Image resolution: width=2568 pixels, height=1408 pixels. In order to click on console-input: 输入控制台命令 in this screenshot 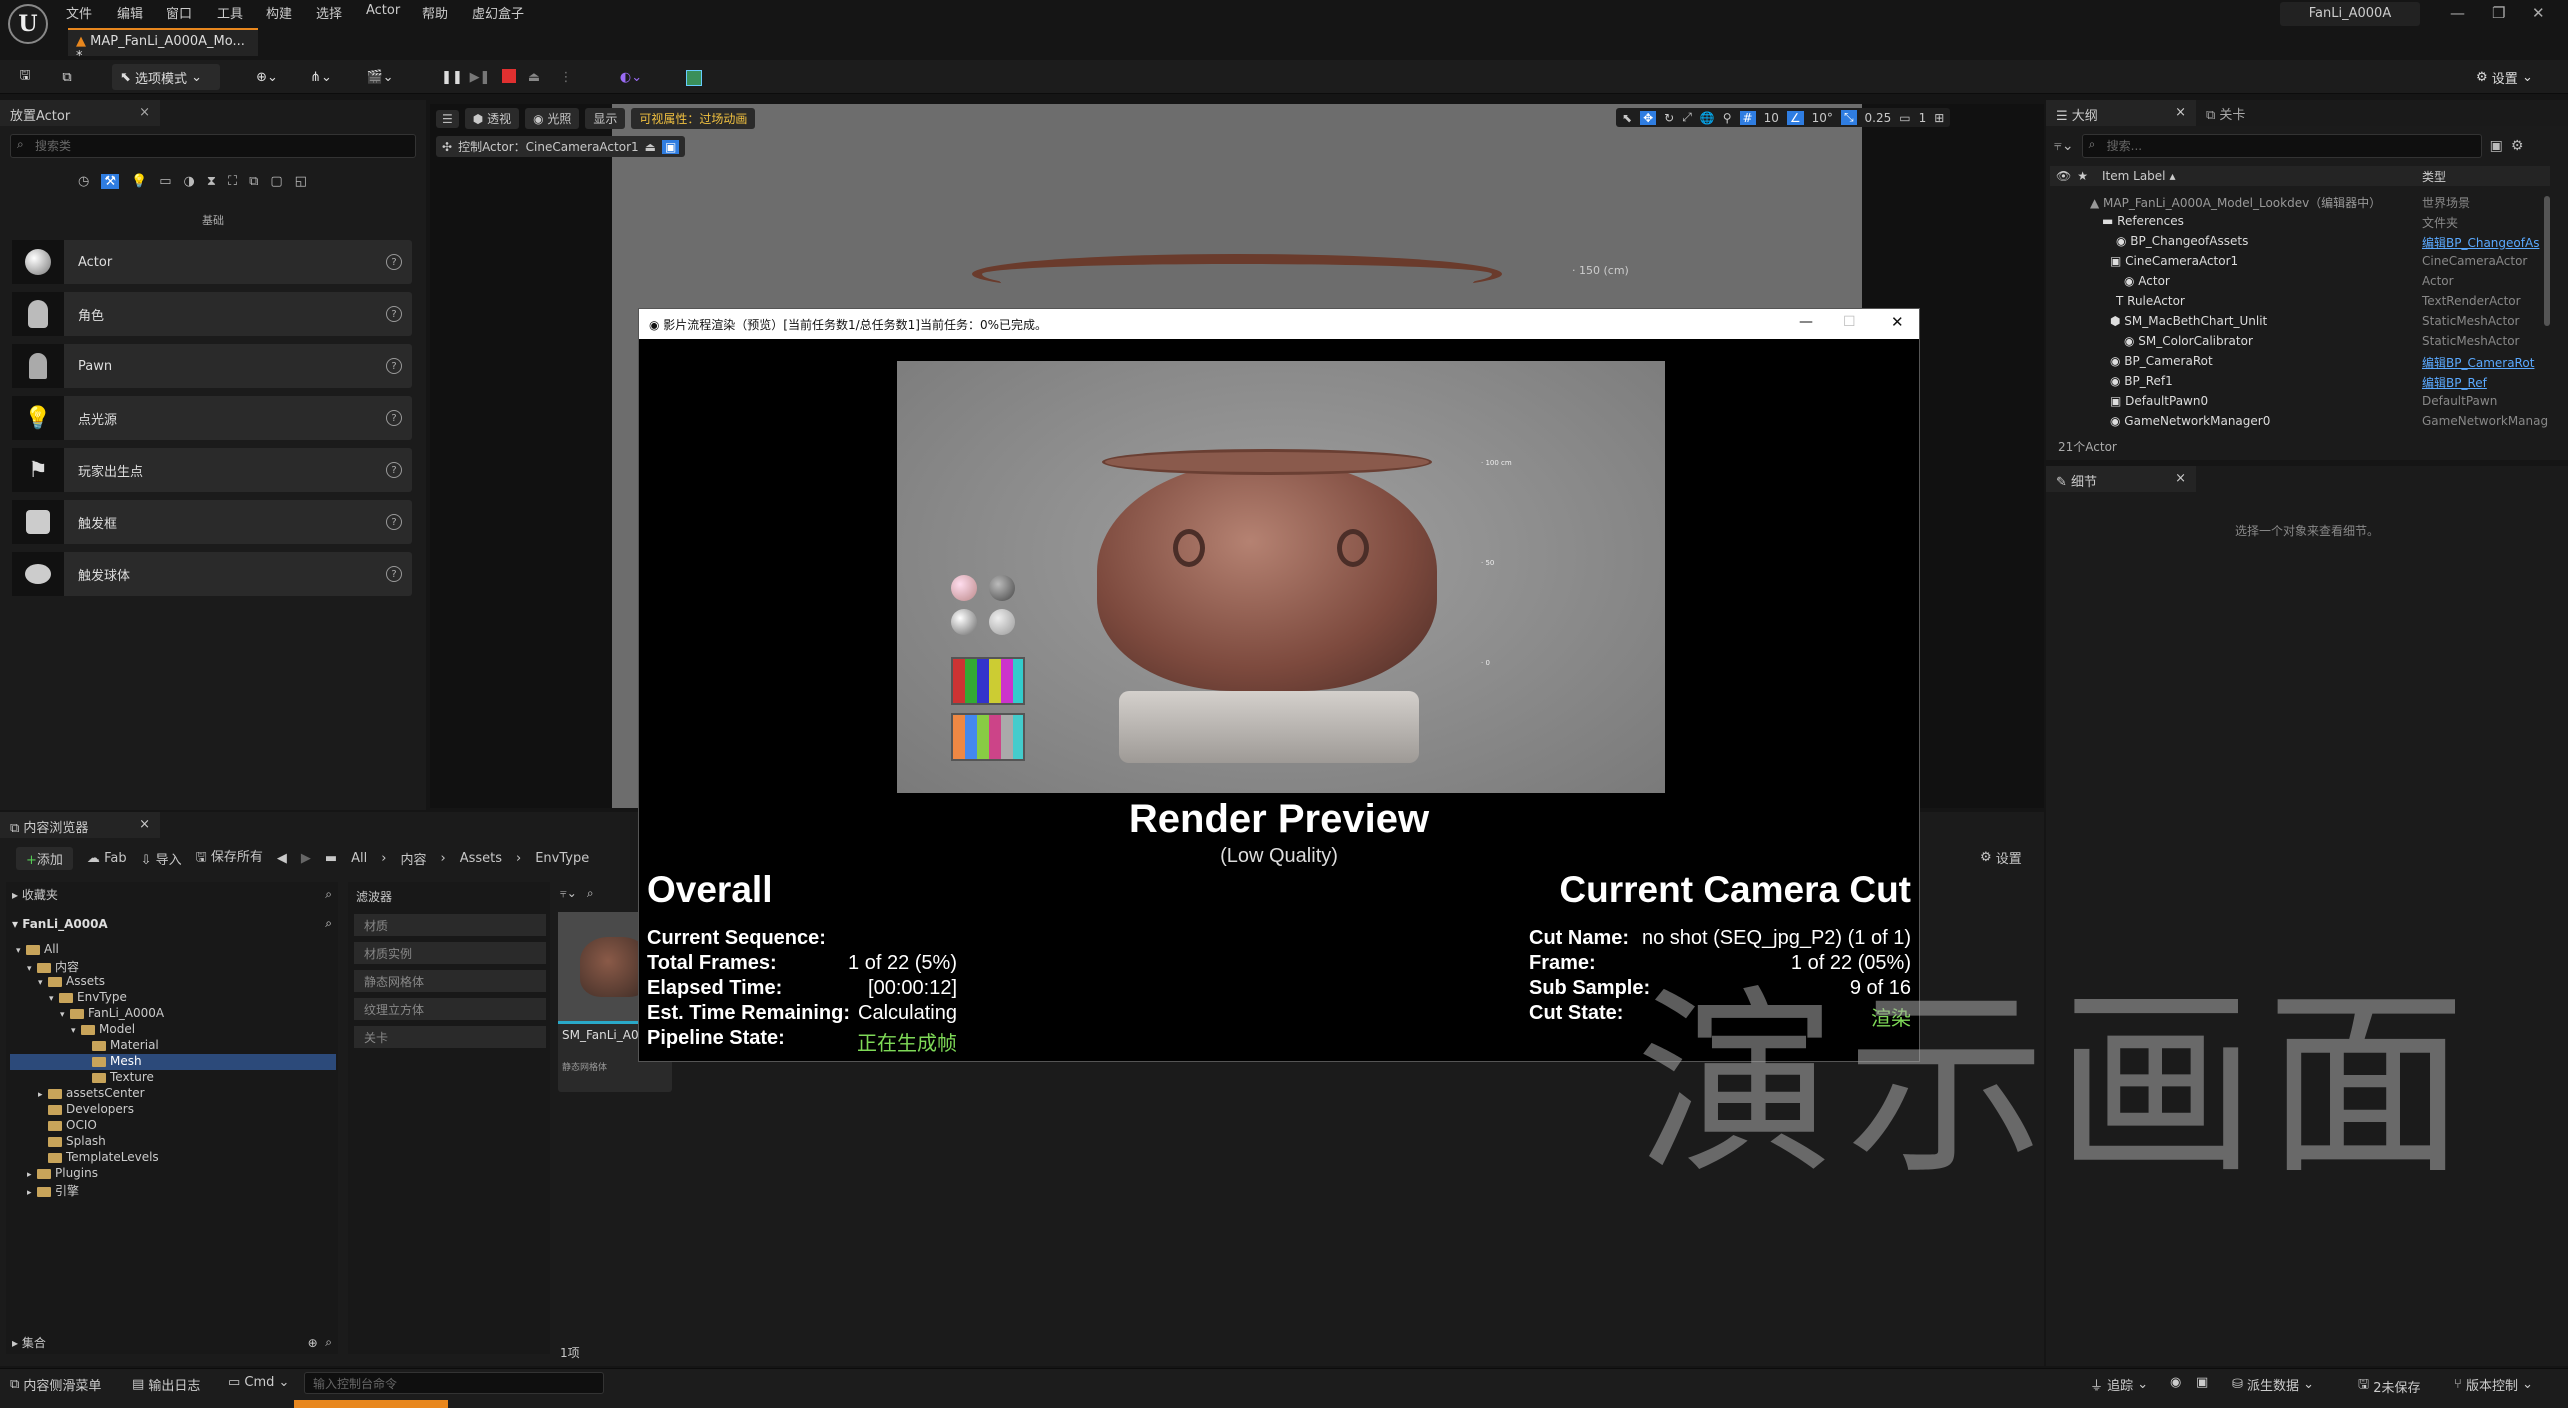, I will do `click(454, 1383)`.